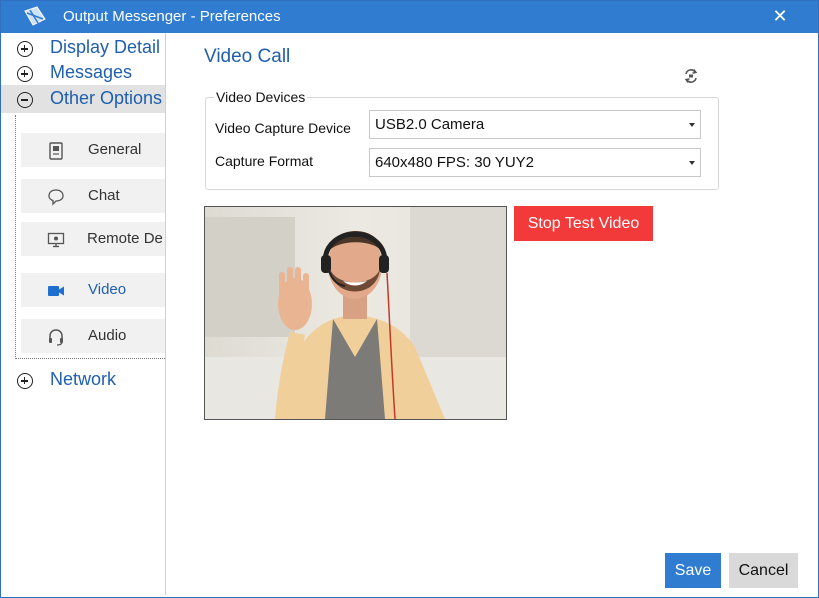  What do you see at coordinates (535, 162) in the screenshot?
I see `capture-format-select: 640x480 FPS: 30 YUY2` at bounding box center [535, 162].